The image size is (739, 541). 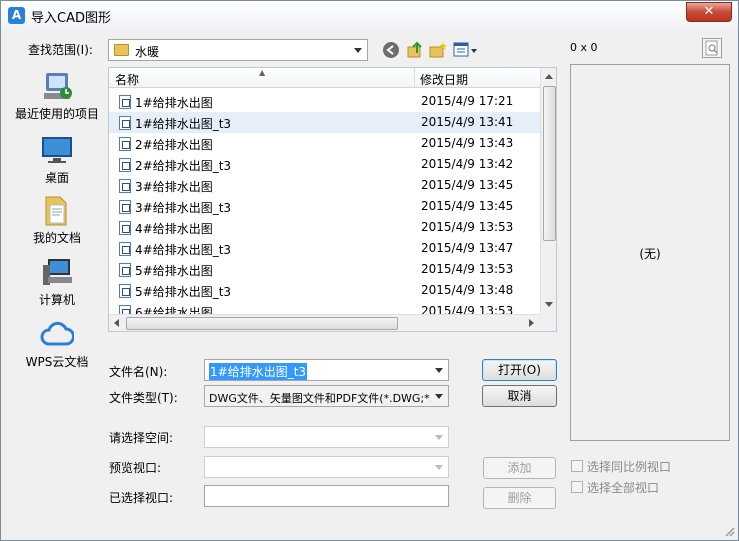 I want to click on file-row: 2#给排水出图 2015/4/9 13:43, so click(x=324, y=143).